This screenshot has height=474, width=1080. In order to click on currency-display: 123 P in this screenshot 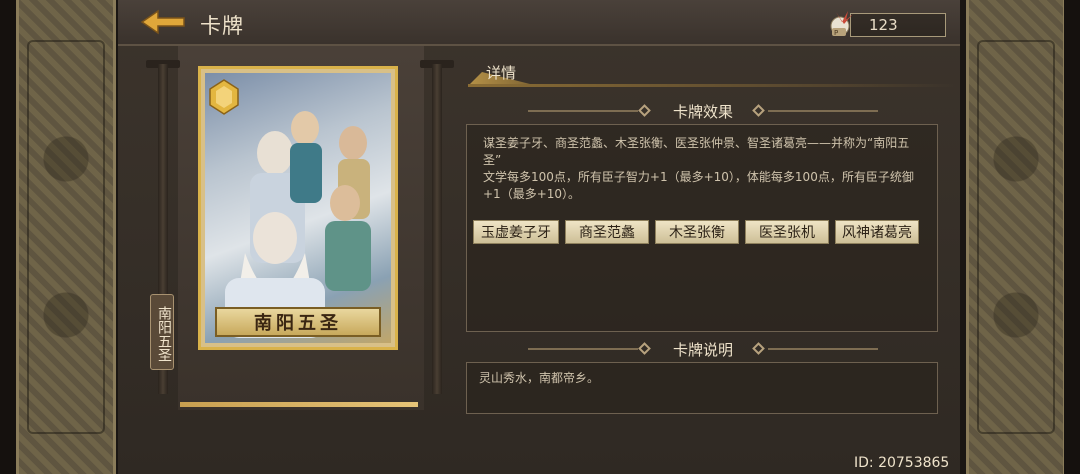, I will do `click(887, 23)`.